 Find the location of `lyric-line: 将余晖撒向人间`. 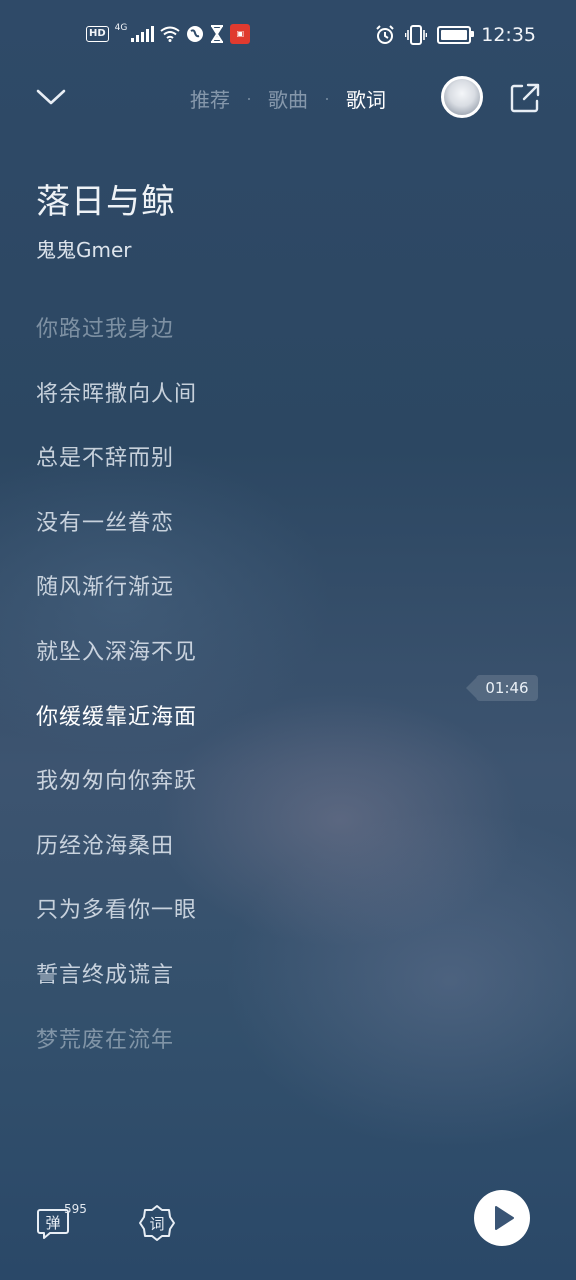

lyric-line: 将余晖撒向人间 is located at coordinates (246, 409).